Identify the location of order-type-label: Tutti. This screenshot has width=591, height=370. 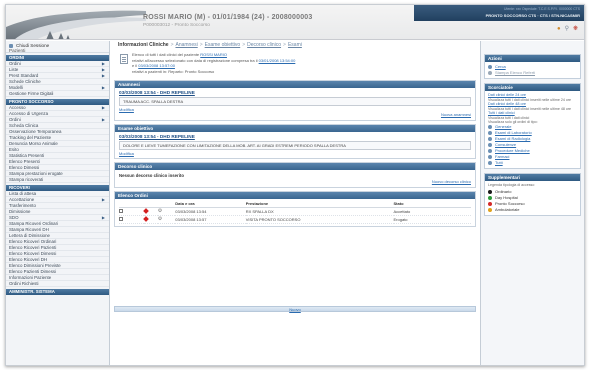
(499, 163).